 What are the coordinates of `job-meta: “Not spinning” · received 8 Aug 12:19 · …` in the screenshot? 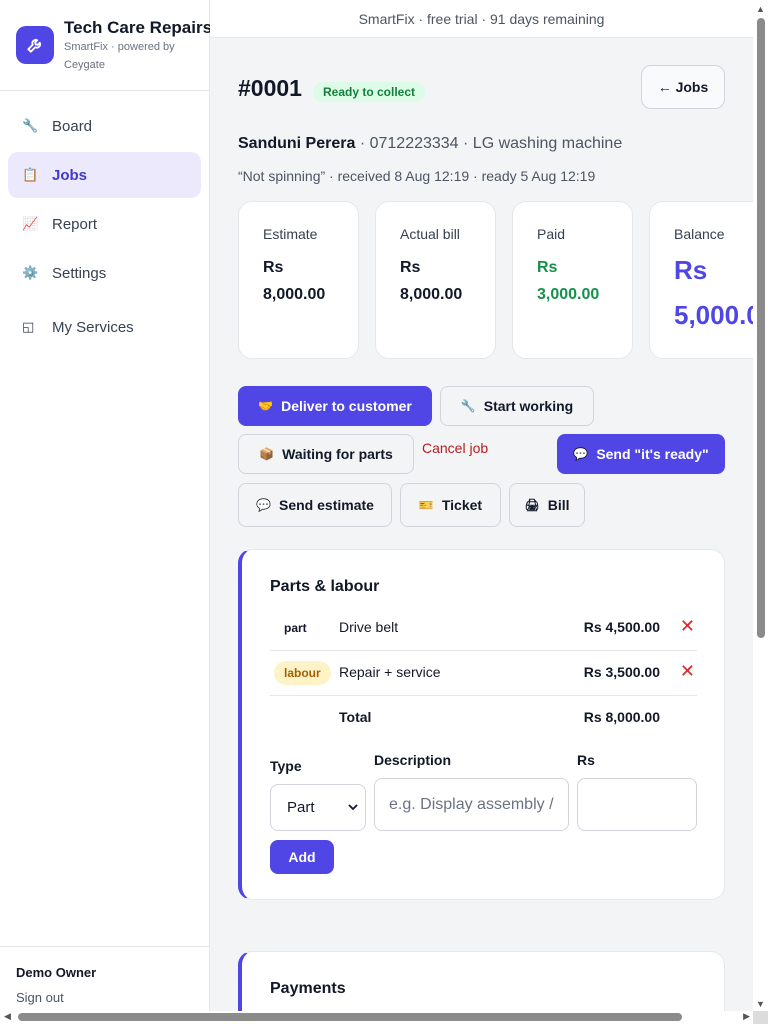 It's located at (417, 176).